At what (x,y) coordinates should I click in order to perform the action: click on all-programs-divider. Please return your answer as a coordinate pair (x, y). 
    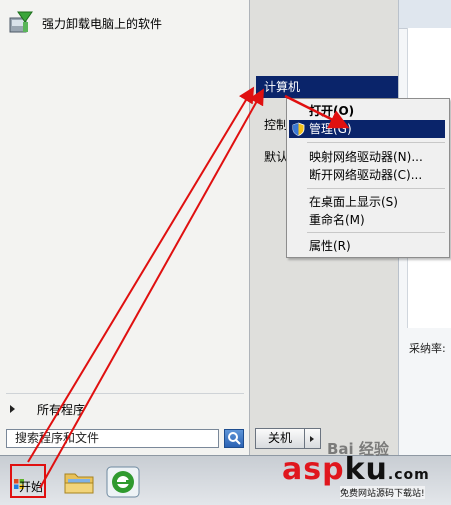
    Looking at the image, I should click on (125, 393).